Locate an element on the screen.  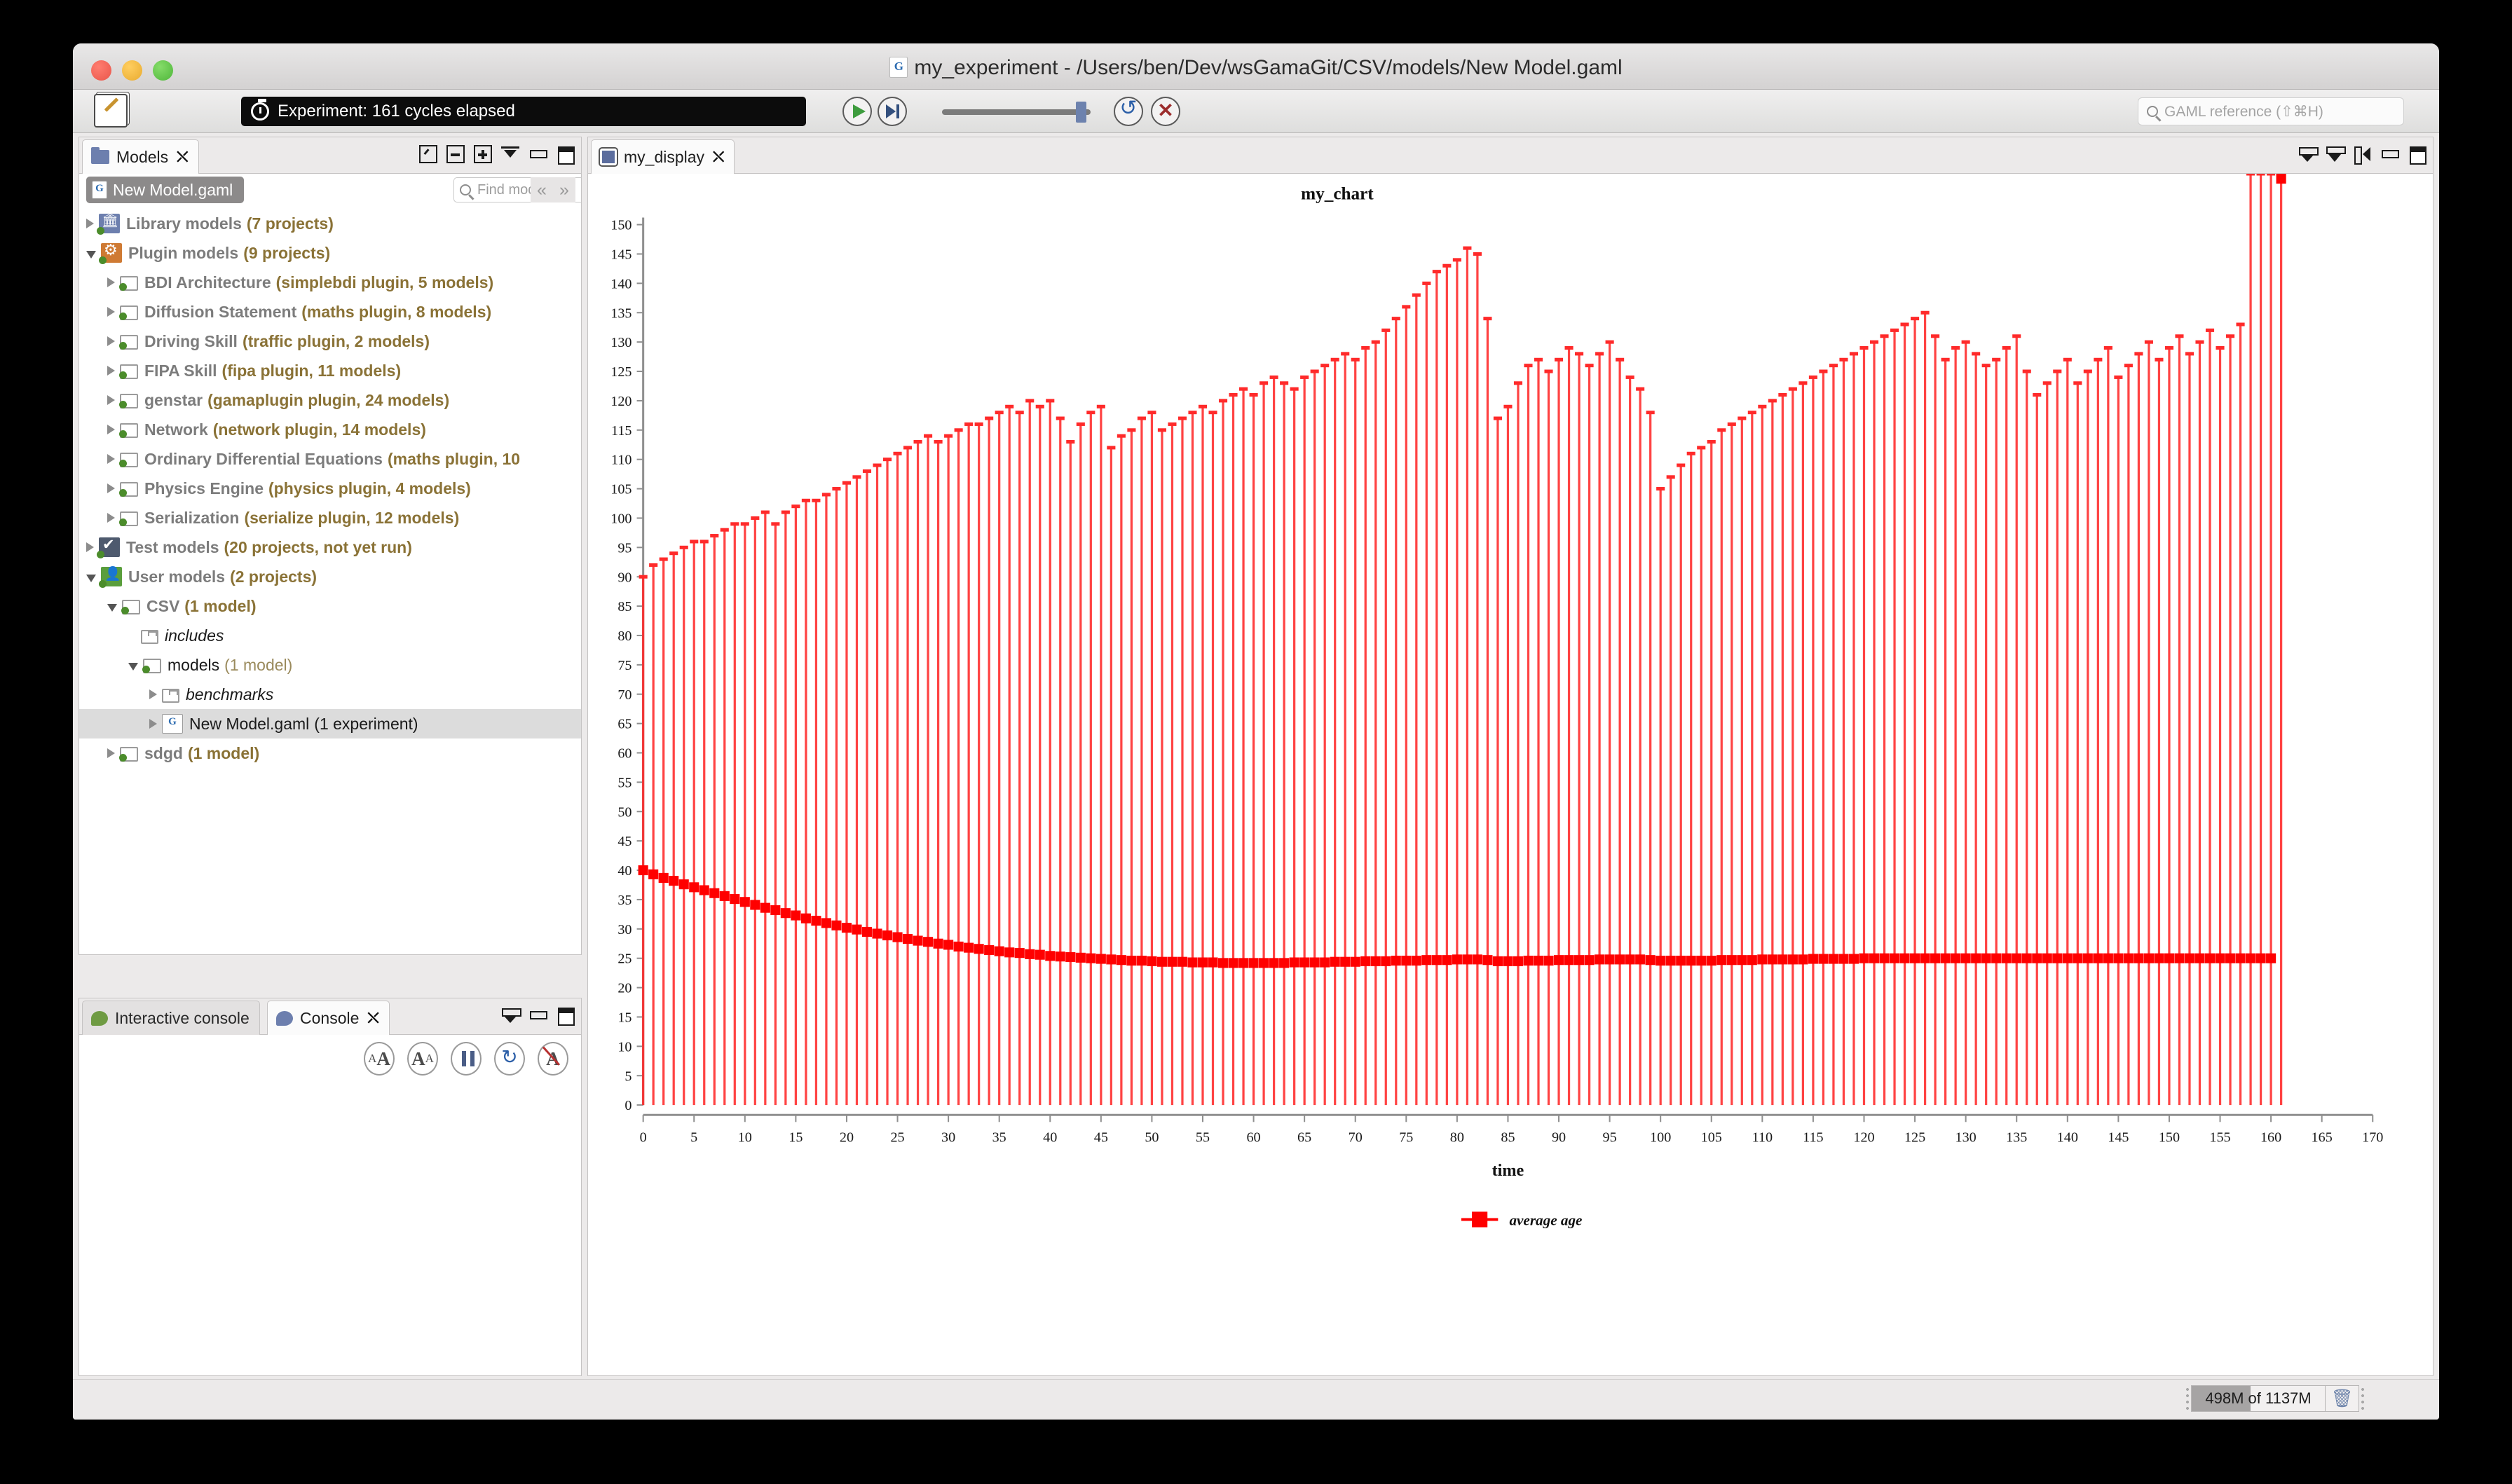
nav-forward-icon: » is located at coordinates (564, 190).